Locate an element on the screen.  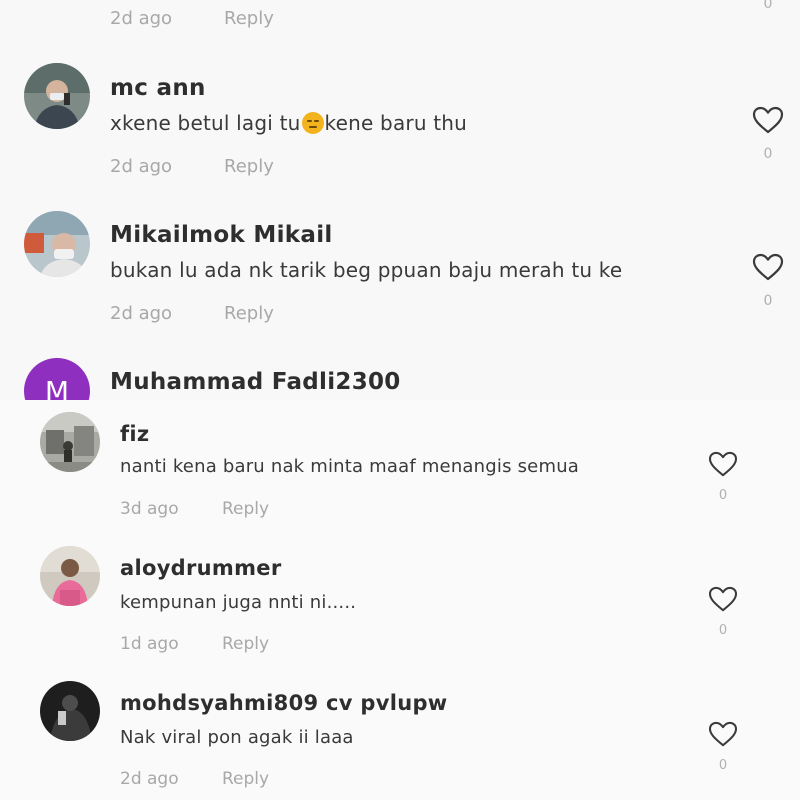
comment-text: Nak viral pon agak ii laaa is located at coordinates (237, 737).